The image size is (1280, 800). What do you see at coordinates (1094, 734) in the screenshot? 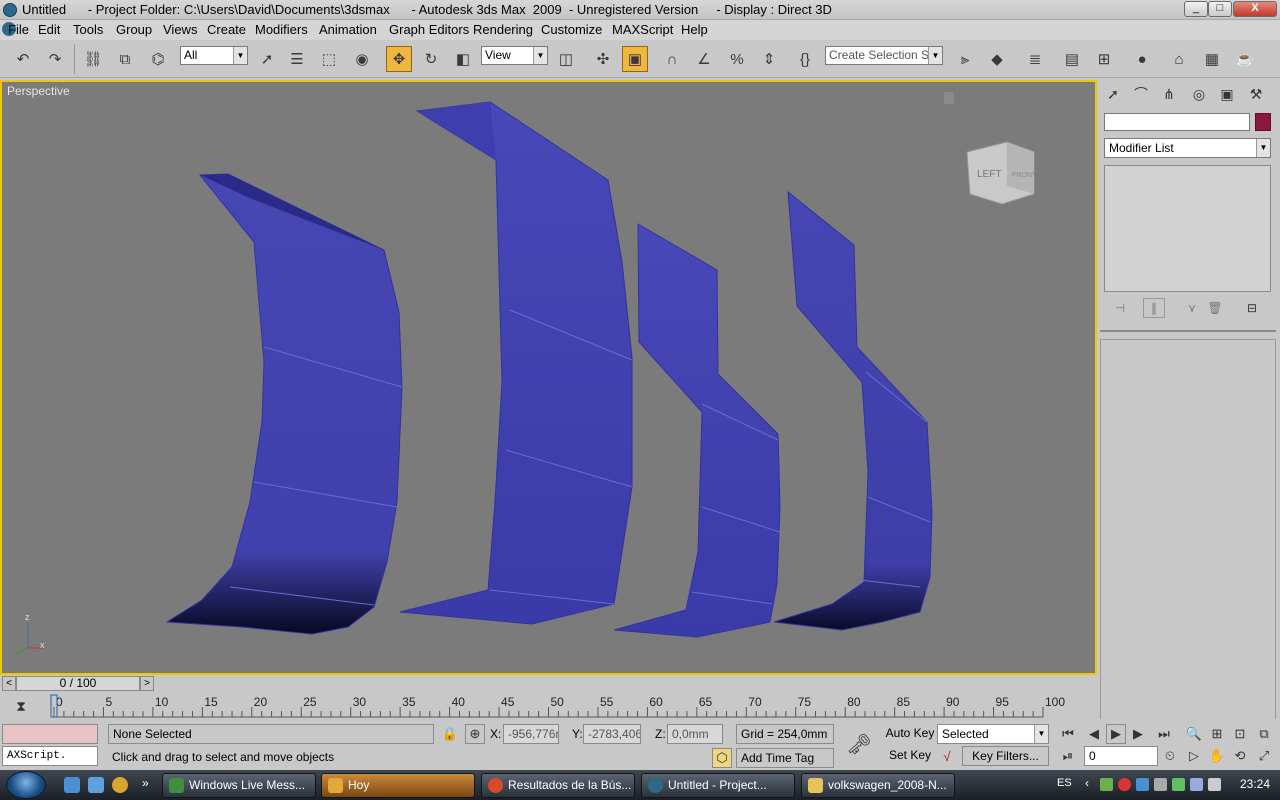
I see `previous-key-icon: ◀` at bounding box center [1094, 734].